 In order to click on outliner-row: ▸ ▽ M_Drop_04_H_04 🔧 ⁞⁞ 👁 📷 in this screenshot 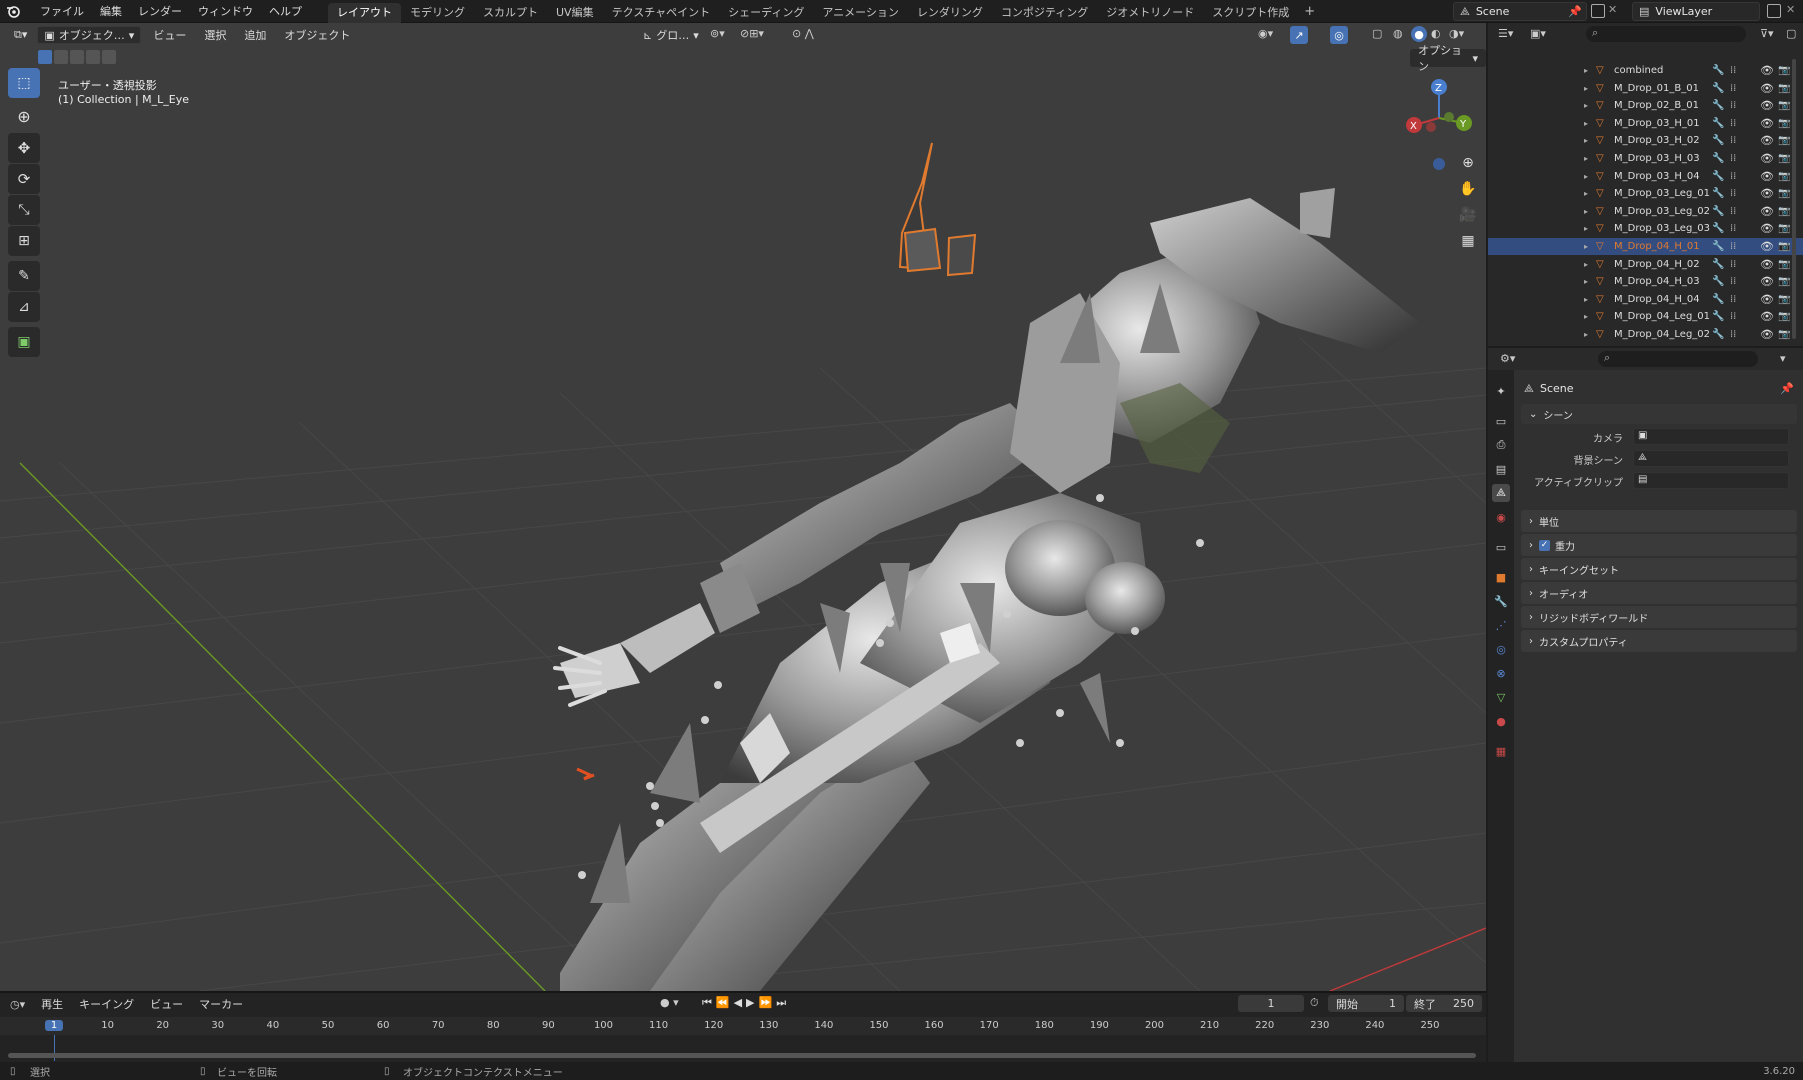, I will do `click(1645, 299)`.